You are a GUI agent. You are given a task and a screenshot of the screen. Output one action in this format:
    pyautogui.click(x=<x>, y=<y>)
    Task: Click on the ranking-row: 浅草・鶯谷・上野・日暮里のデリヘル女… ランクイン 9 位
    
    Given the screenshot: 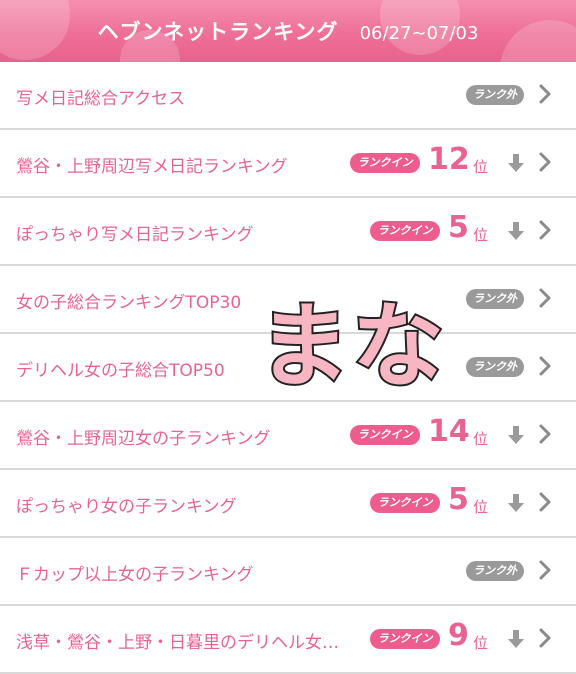 What is the action you would take?
    pyautogui.click(x=288, y=640)
    